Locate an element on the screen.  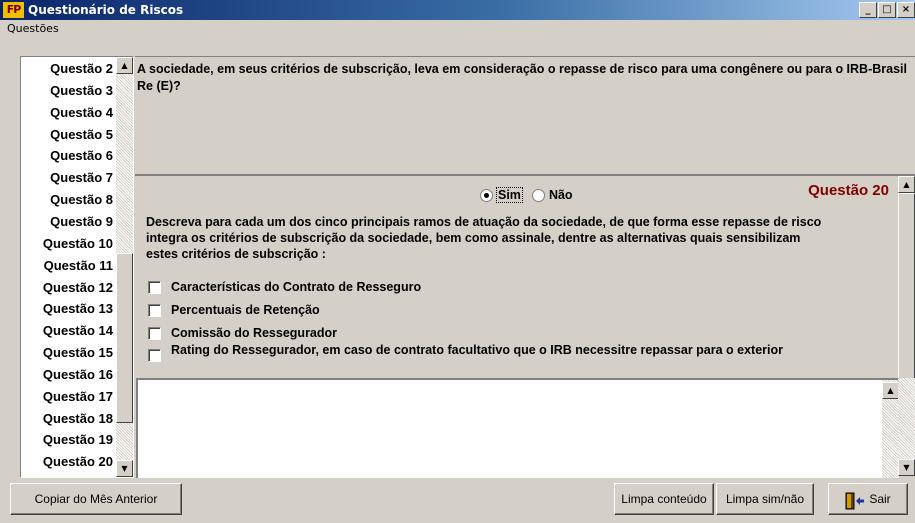
question-number: Questão 20 is located at coordinates (848, 190).